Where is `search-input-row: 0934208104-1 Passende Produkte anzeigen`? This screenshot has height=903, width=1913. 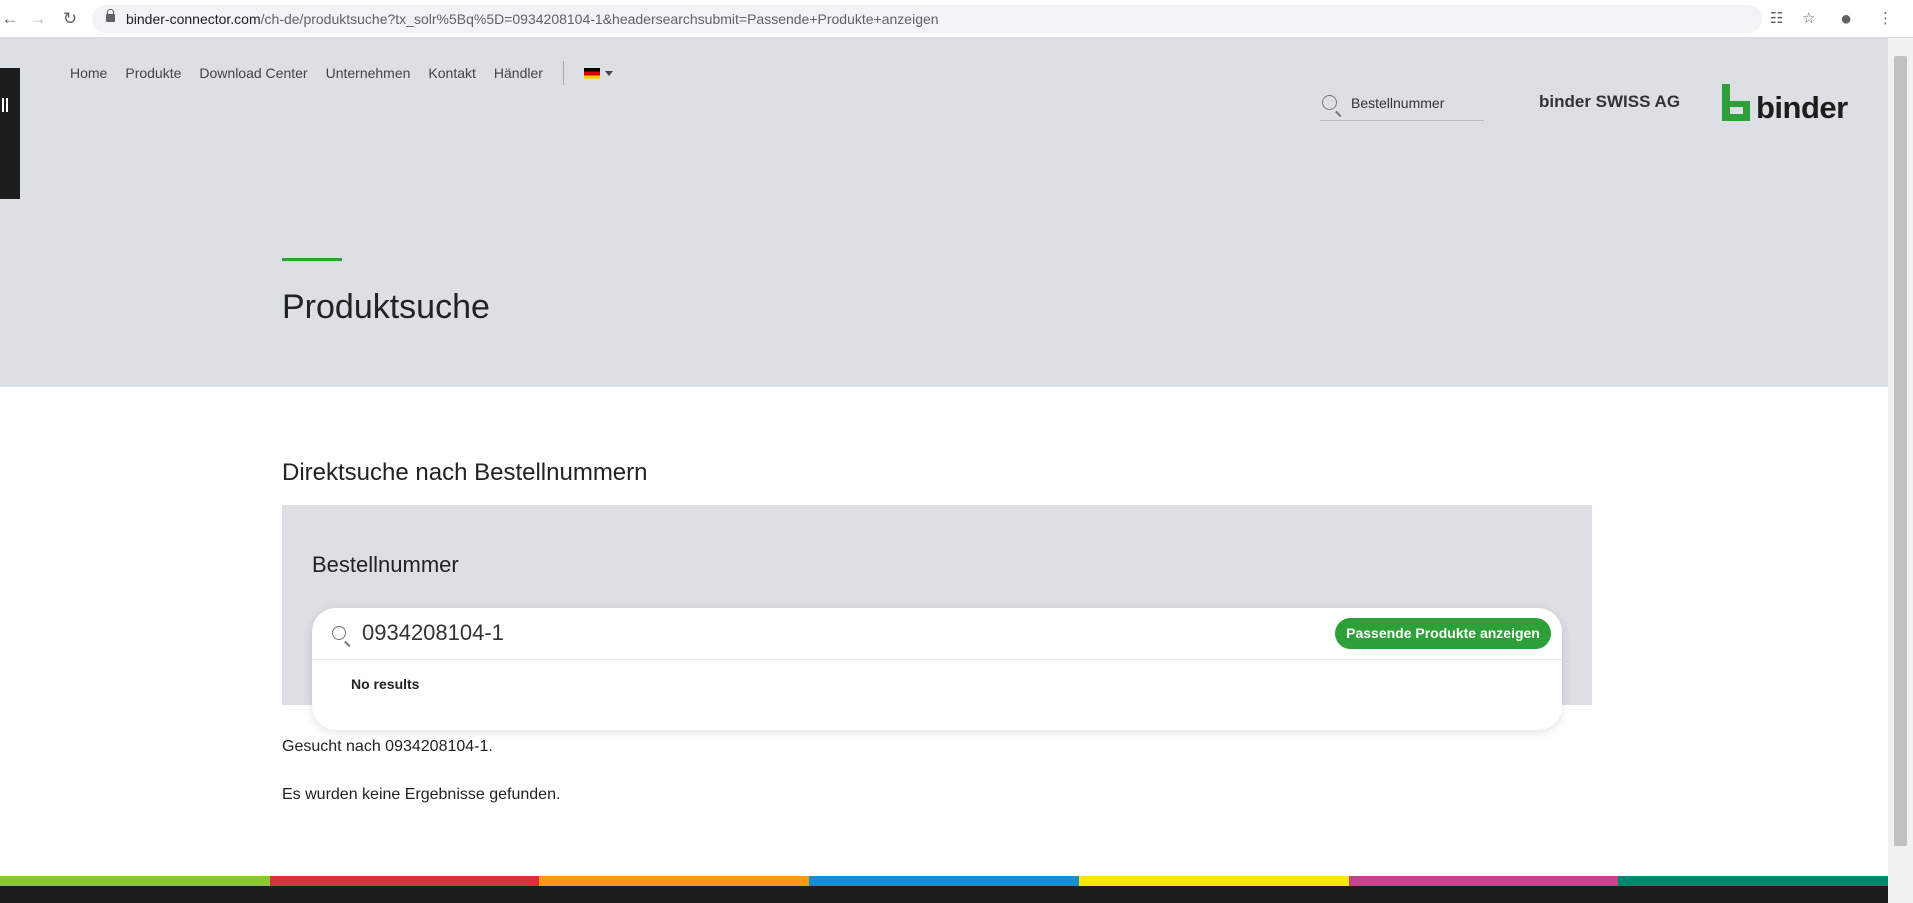 search-input-row: 0934208104-1 Passende Produkte anzeigen is located at coordinates (937, 634).